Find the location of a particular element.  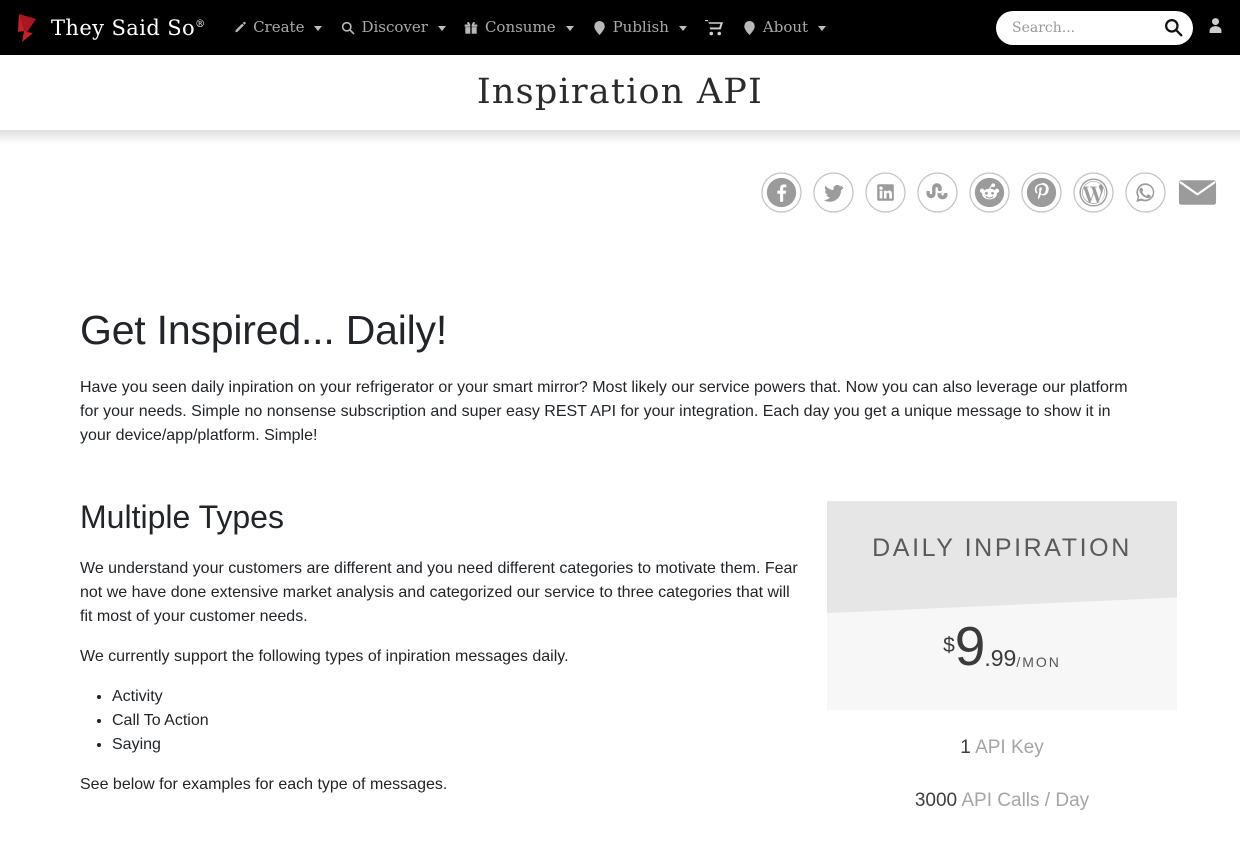

cart-icon is located at coordinates (714, 27).